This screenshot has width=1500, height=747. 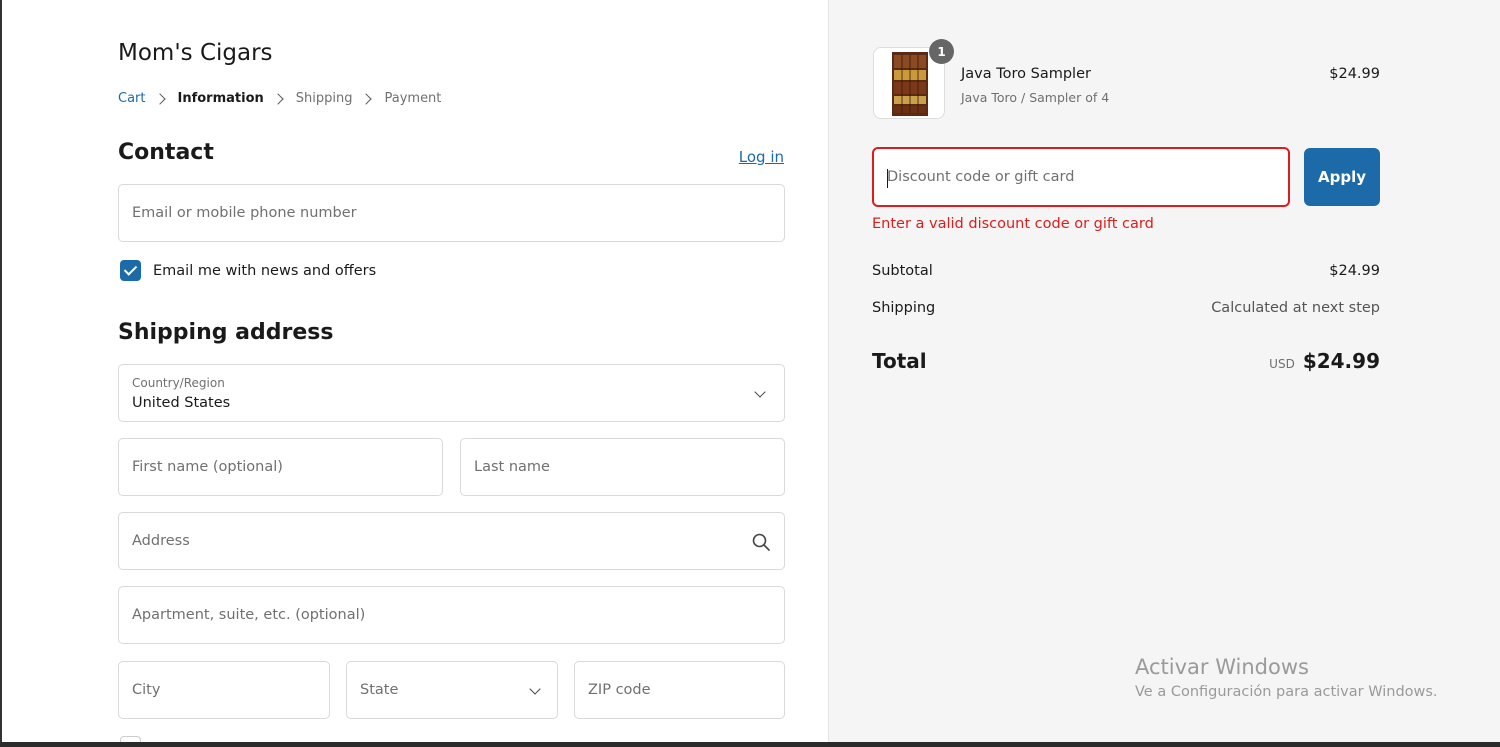 I want to click on apply-button: Apply, so click(x=1342, y=177).